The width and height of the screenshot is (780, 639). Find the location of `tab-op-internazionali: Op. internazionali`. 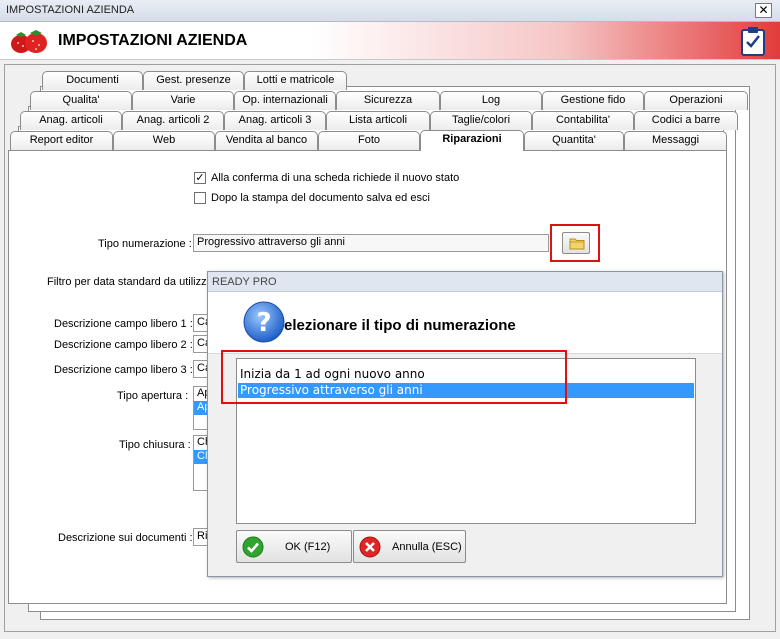

tab-op-internazionali: Op. internazionali is located at coordinates (285, 100).